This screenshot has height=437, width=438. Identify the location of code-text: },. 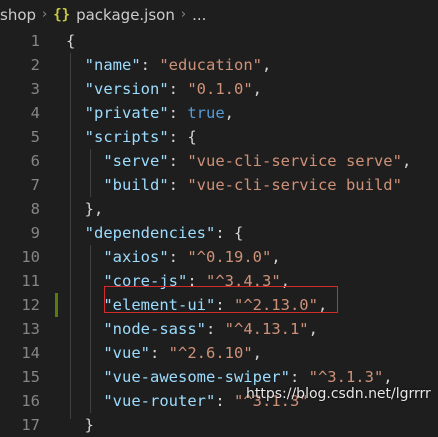
(85, 209).